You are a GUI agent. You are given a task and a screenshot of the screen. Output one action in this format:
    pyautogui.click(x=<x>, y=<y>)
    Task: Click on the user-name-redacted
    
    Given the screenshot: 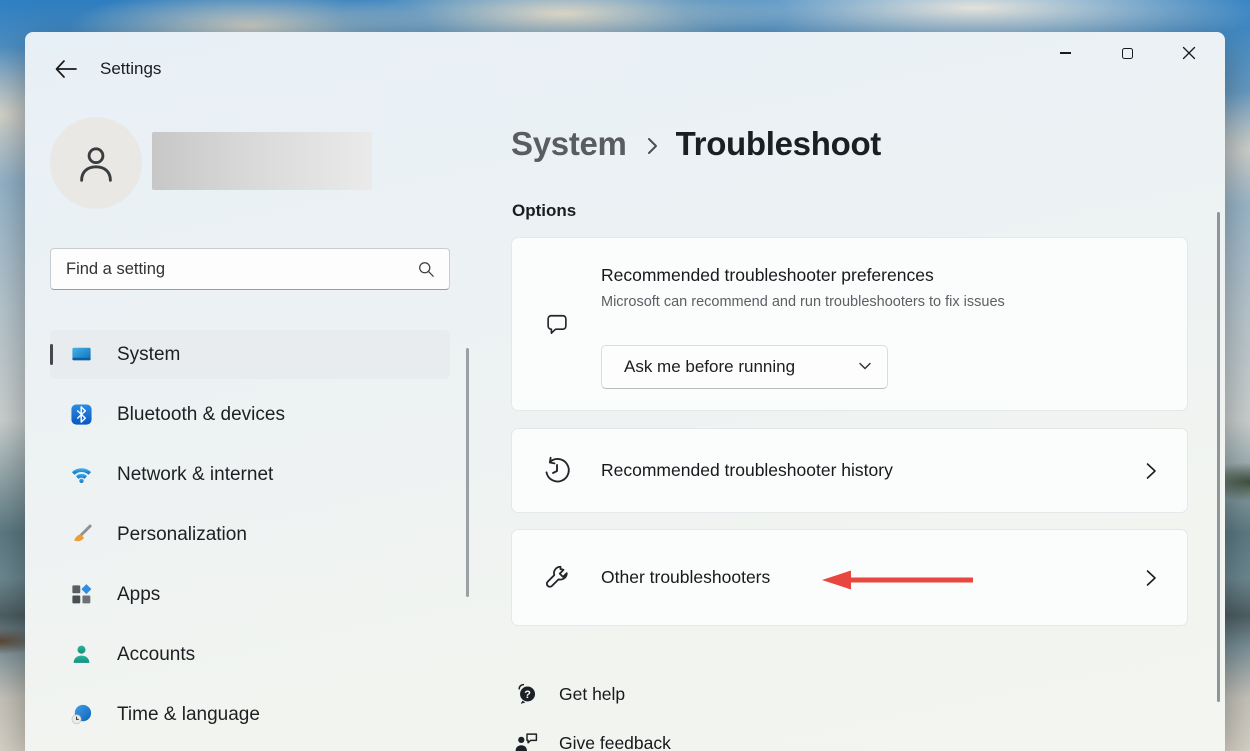 What is the action you would take?
    pyautogui.click(x=262, y=161)
    